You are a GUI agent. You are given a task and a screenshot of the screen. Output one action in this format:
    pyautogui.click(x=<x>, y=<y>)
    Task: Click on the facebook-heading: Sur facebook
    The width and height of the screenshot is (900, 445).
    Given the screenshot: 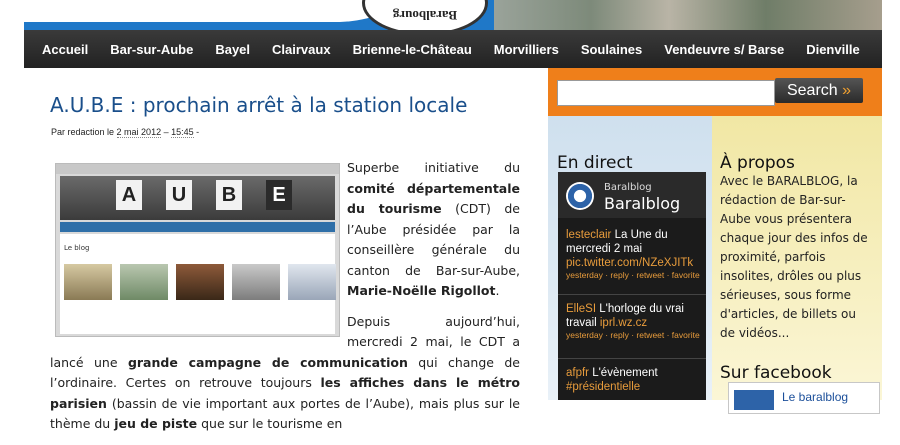 What is the action you would take?
    pyautogui.click(x=776, y=373)
    